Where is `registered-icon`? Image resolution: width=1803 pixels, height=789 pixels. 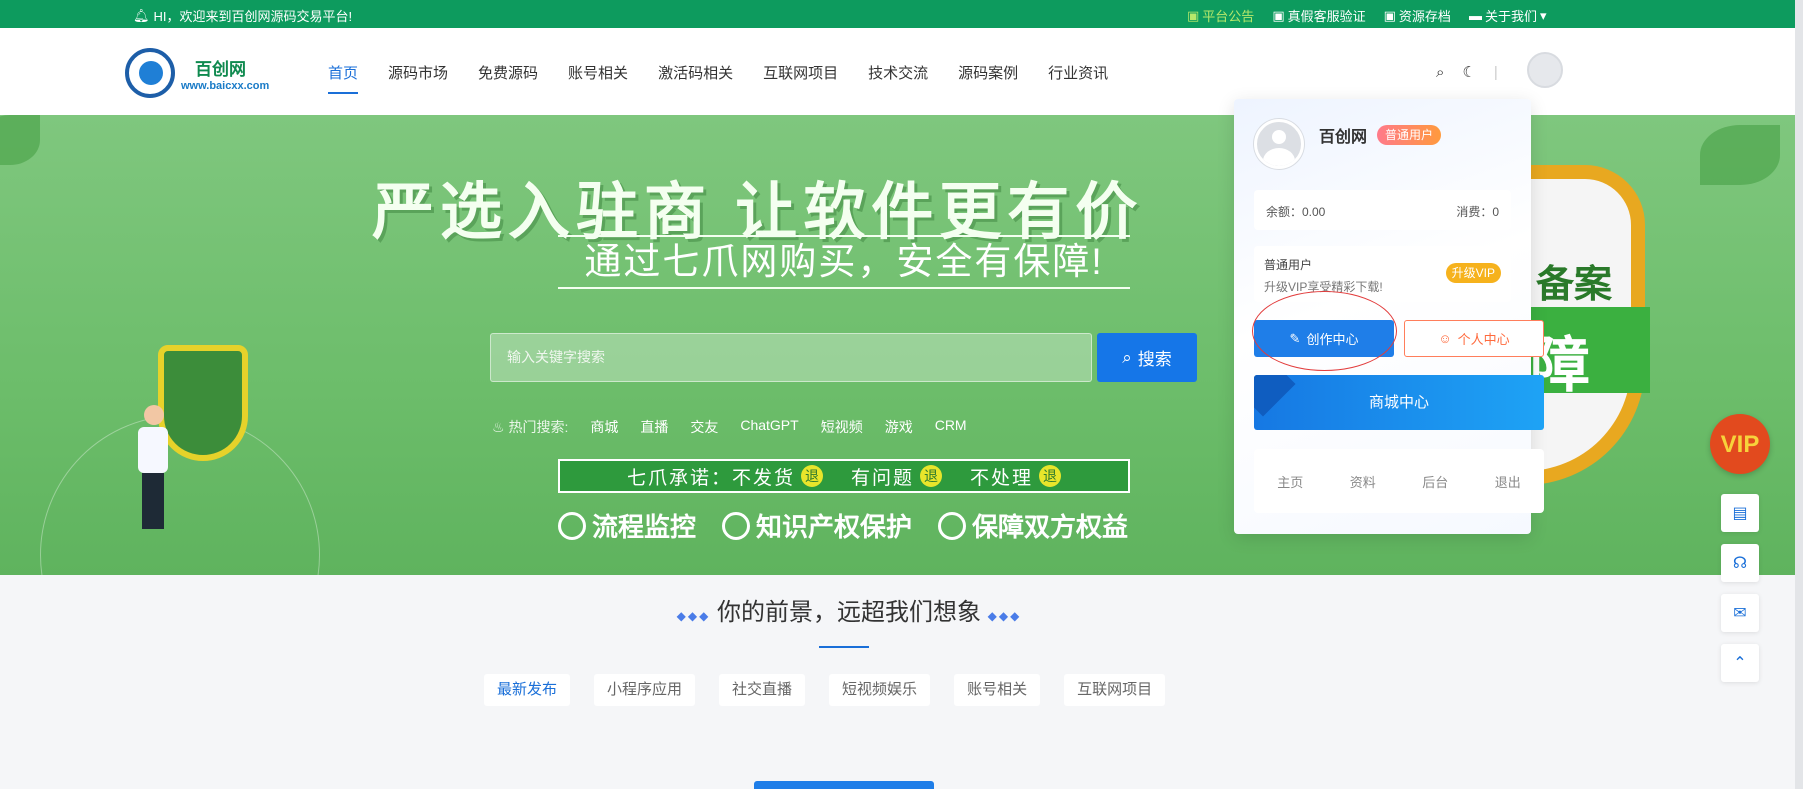 registered-icon is located at coordinates (736, 525).